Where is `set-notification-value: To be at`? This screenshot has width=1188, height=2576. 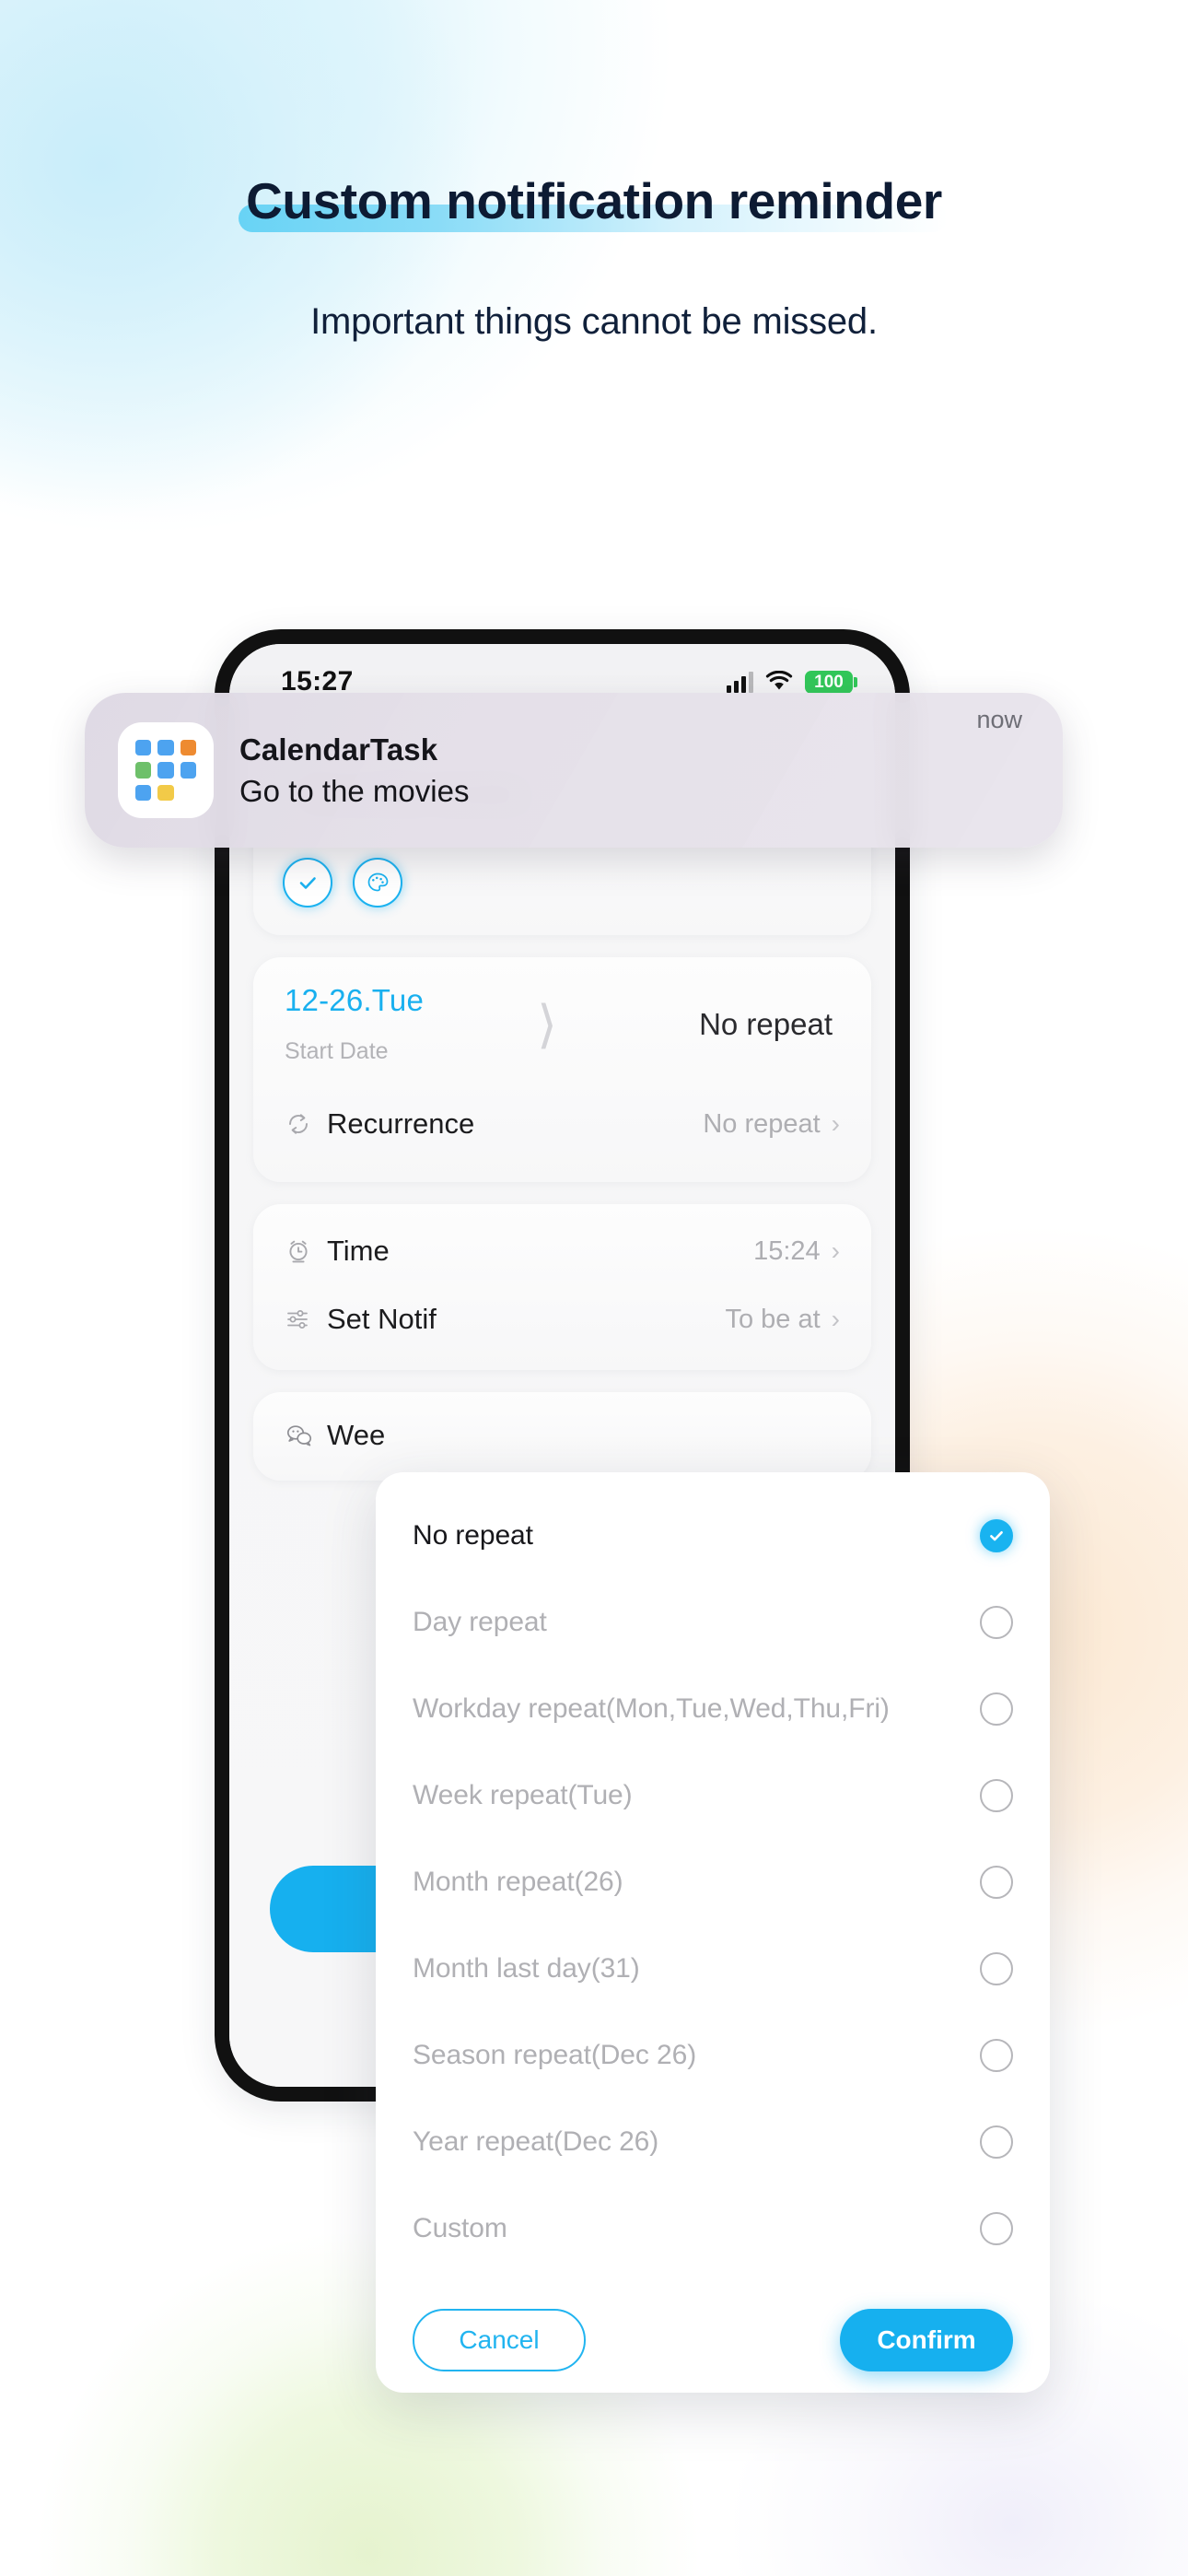 set-notification-value: To be at is located at coordinates (773, 1319).